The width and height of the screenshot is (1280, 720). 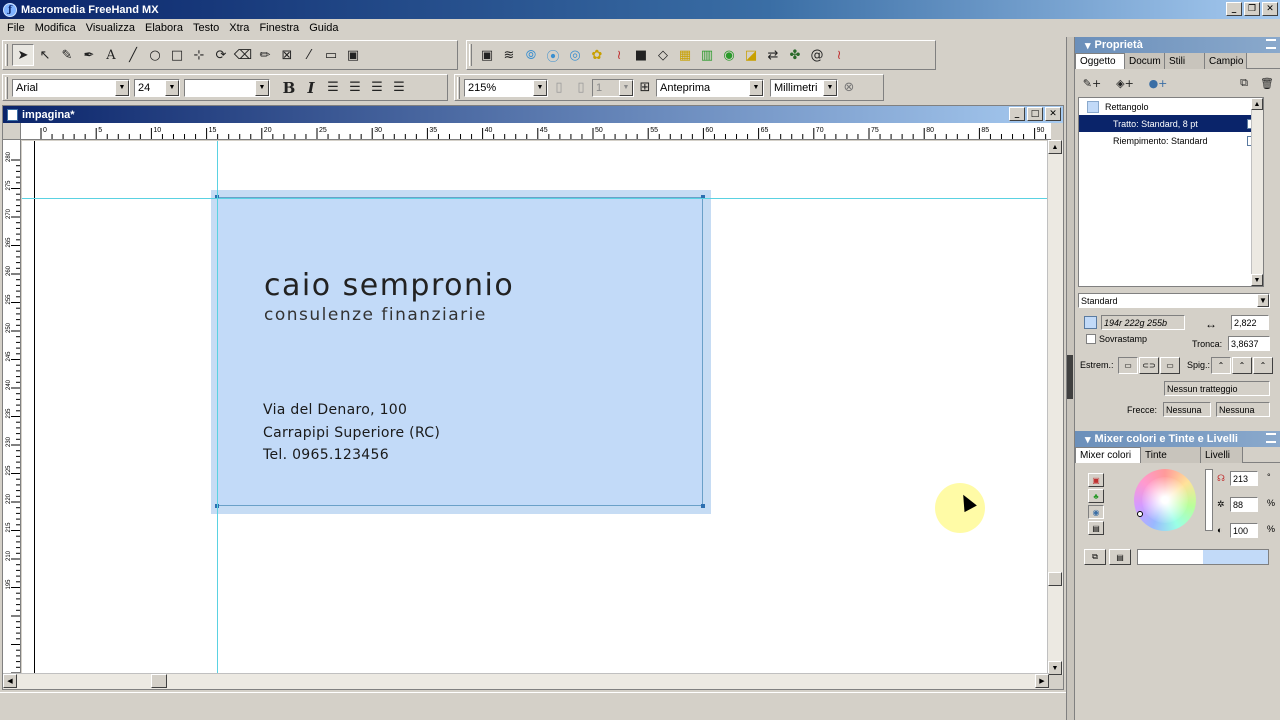 I want to click on diamond-icon: ◇, so click(x=663, y=55).